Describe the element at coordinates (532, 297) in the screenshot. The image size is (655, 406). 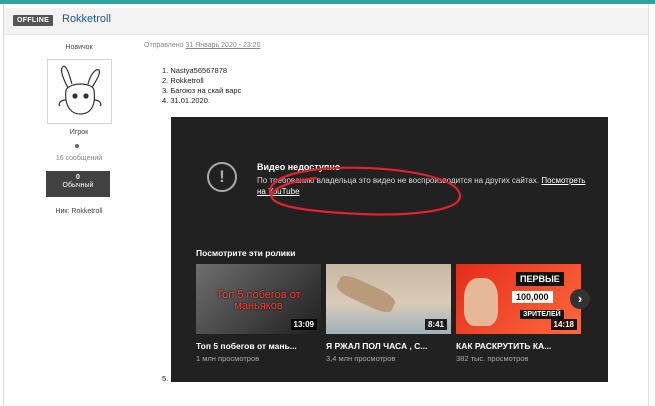
I see `thumbnail-text: 100,000` at that location.